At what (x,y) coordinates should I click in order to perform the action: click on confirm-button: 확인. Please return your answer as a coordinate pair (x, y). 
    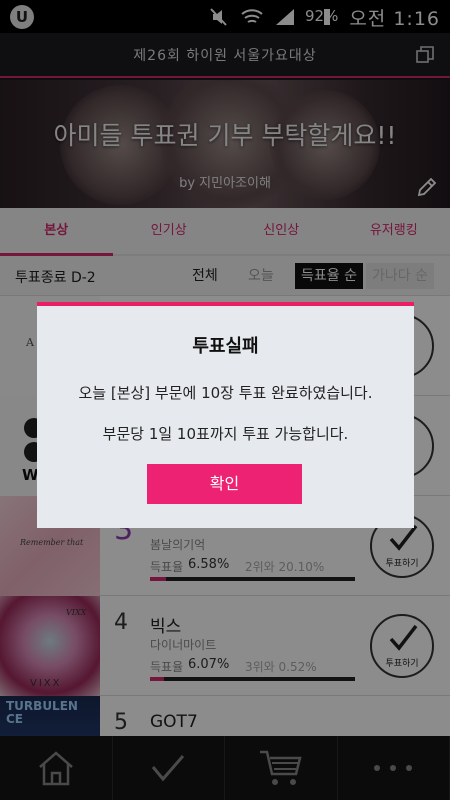
    Looking at the image, I should click on (224, 484).